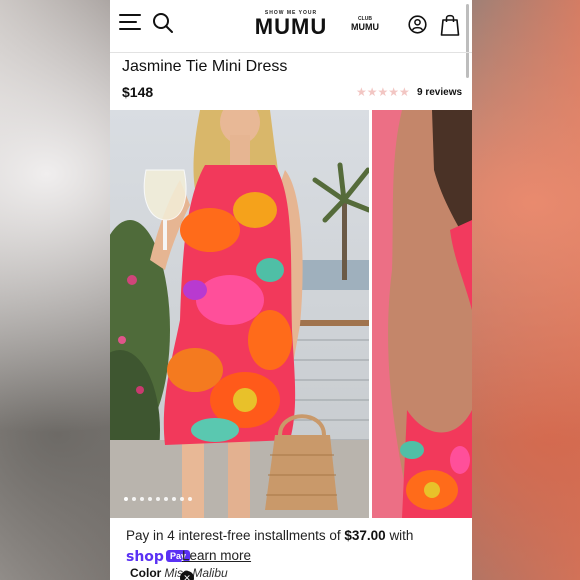  I want to click on top-nav-bar: SHOW ME YOUR MUMU CLUB MUMU, so click(291, 39).